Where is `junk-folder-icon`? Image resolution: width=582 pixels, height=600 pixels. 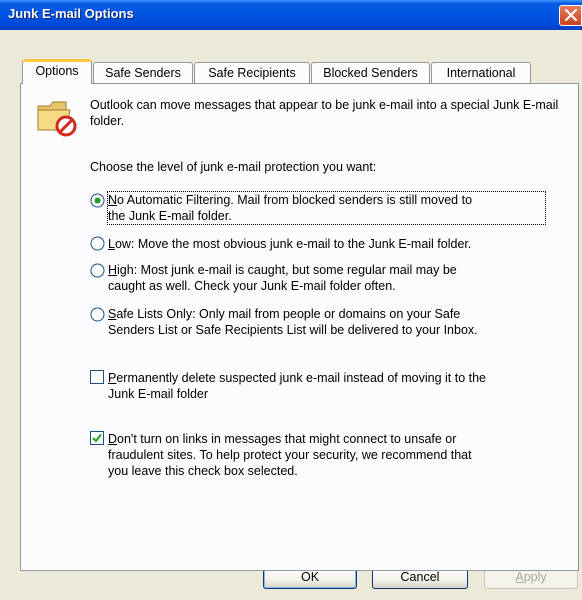
junk-folder-icon is located at coordinates (57, 119).